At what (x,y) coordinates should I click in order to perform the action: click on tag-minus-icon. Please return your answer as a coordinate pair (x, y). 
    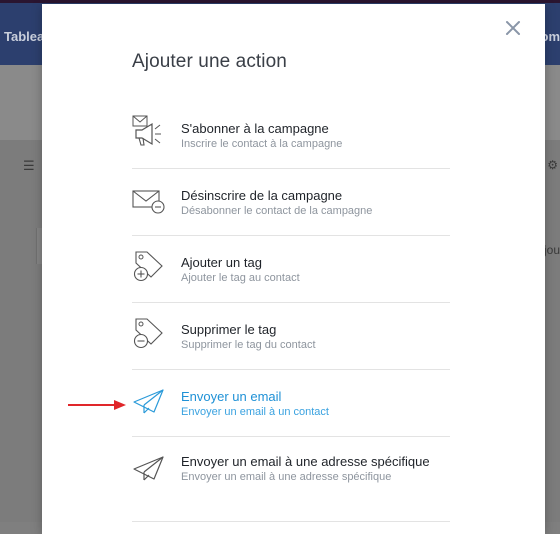
    Looking at the image, I should click on (149, 332).